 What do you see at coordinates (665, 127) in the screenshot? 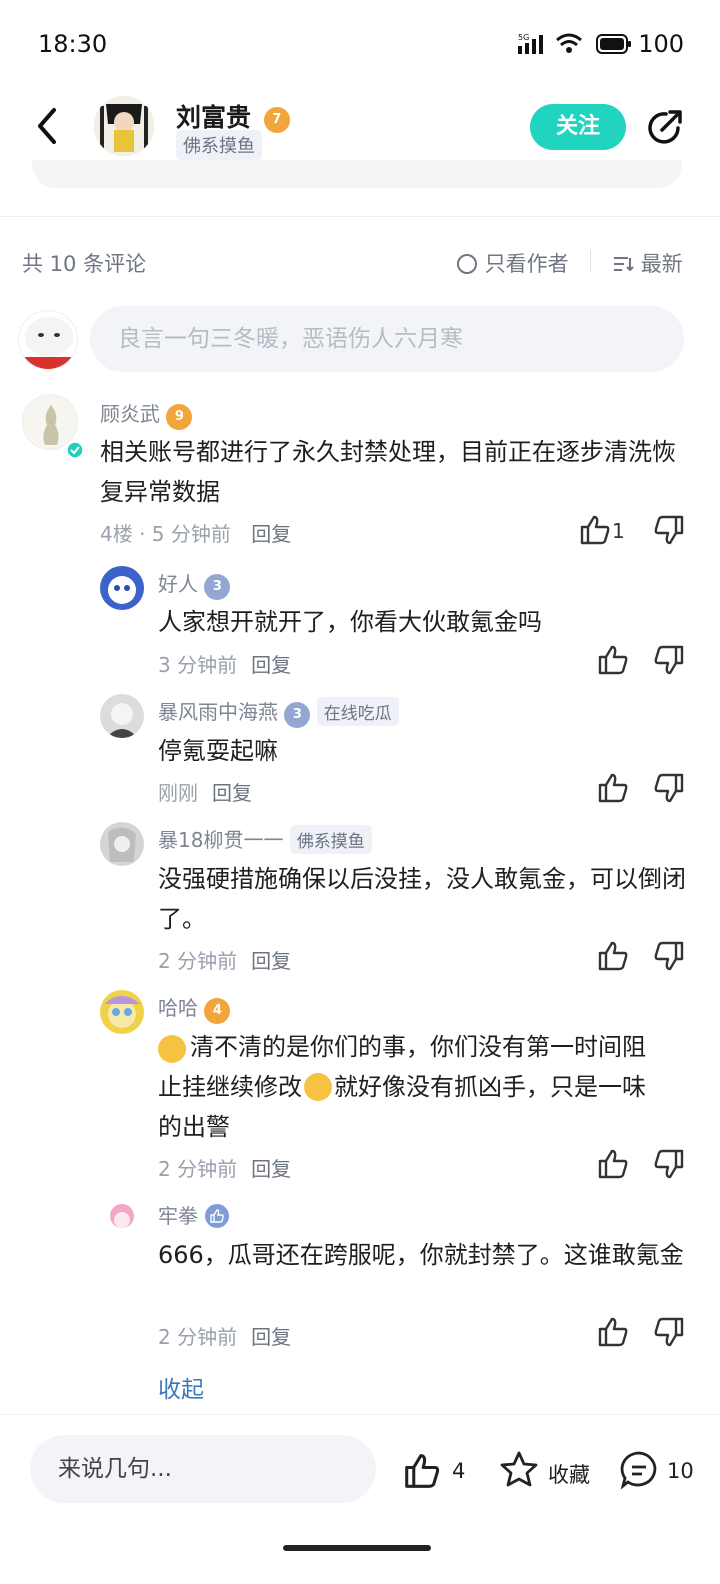
I see `share-icon` at bounding box center [665, 127].